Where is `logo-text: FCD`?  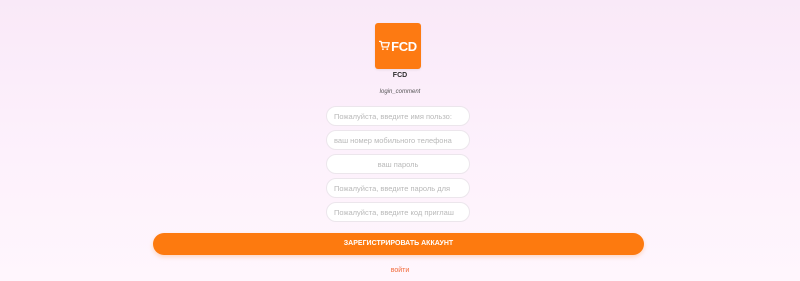
logo-text: FCD is located at coordinates (404, 46).